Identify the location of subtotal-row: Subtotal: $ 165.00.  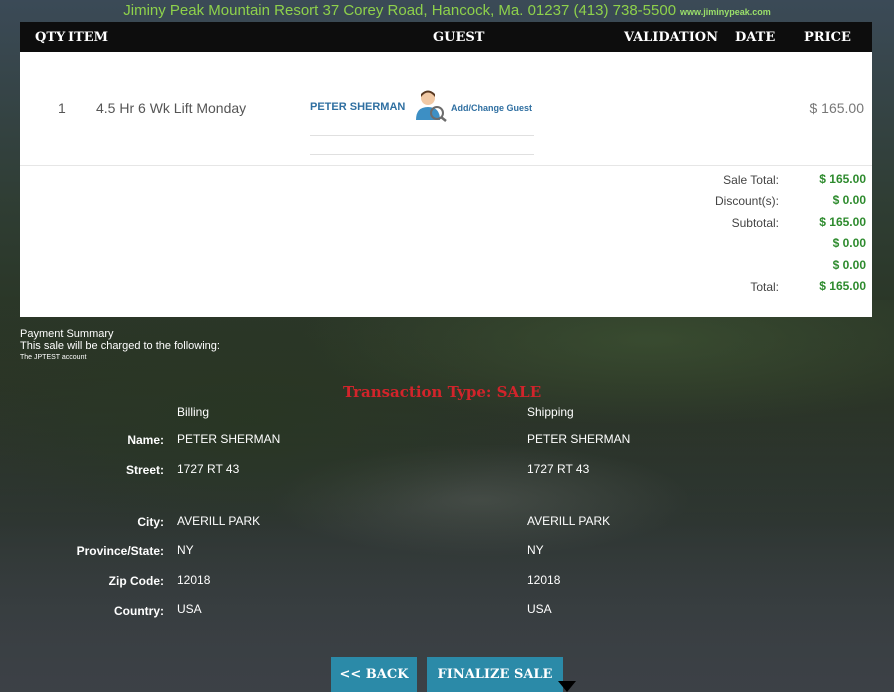
(446, 221).